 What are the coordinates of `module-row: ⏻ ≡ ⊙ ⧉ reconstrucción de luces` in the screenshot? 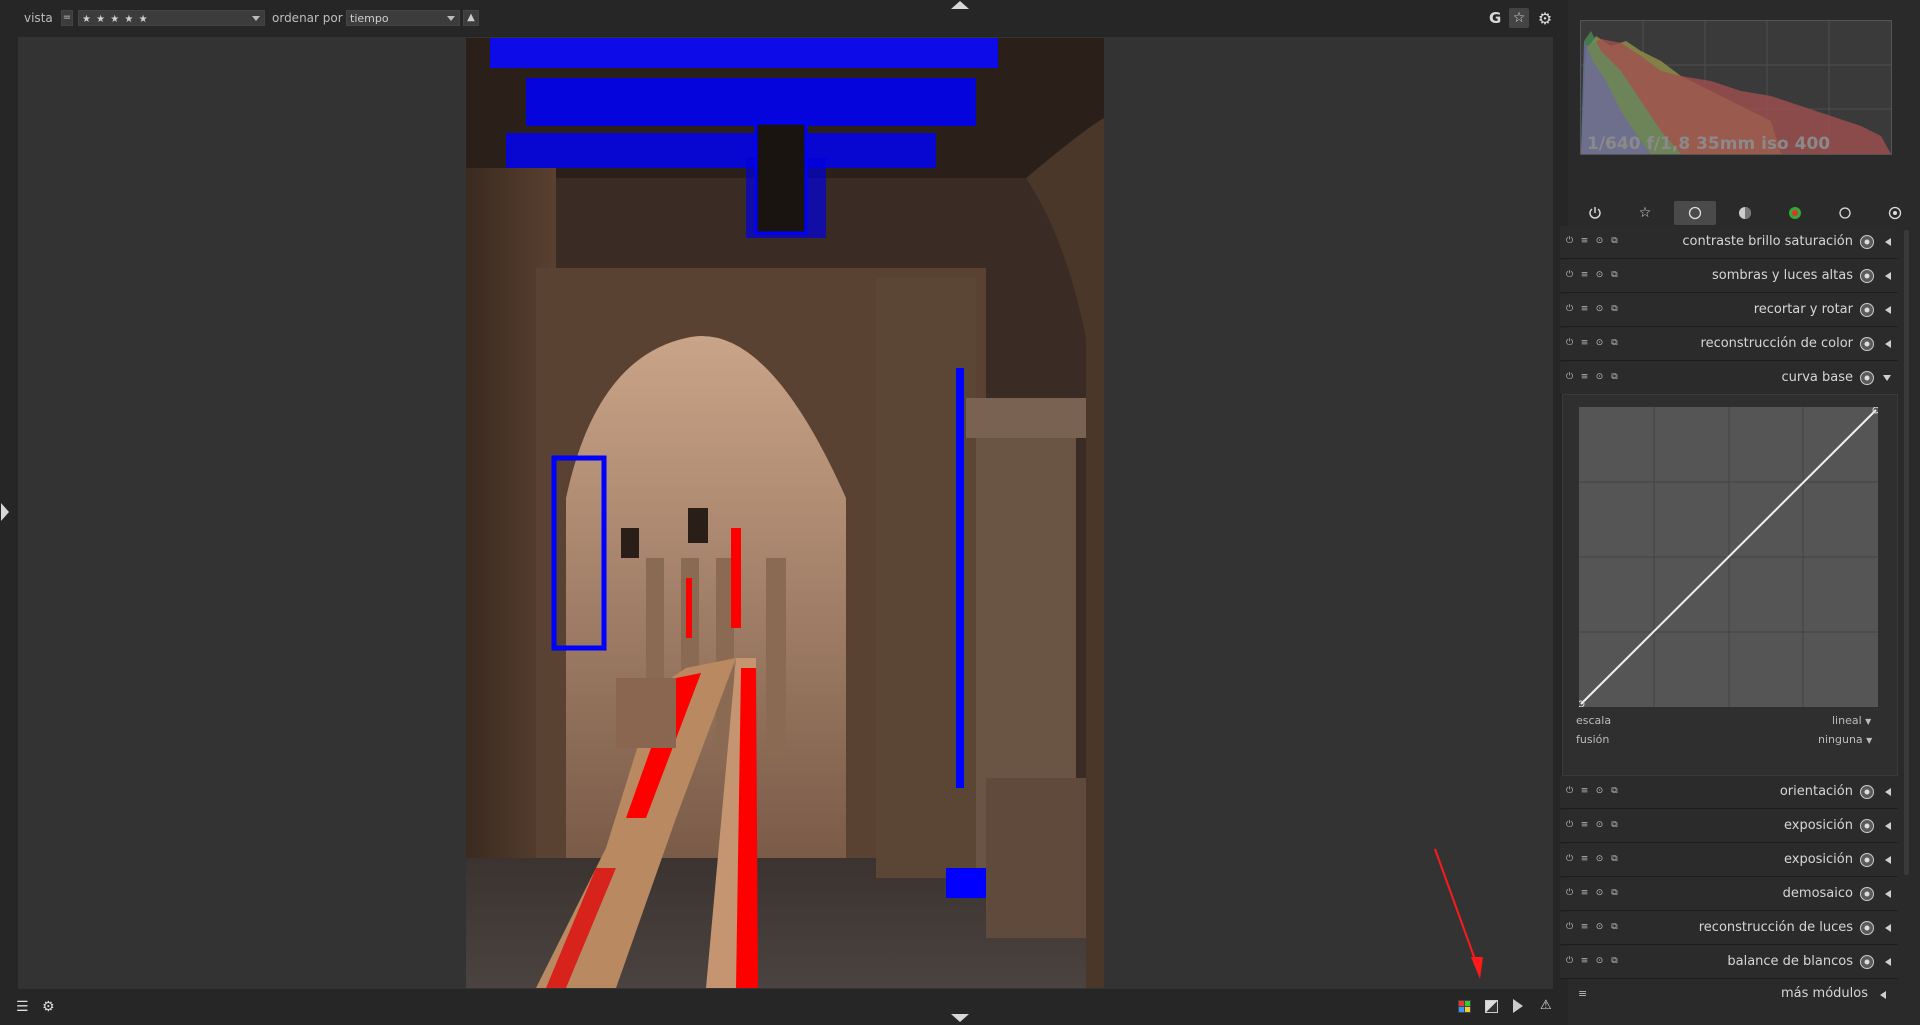 It's located at (1729, 928).